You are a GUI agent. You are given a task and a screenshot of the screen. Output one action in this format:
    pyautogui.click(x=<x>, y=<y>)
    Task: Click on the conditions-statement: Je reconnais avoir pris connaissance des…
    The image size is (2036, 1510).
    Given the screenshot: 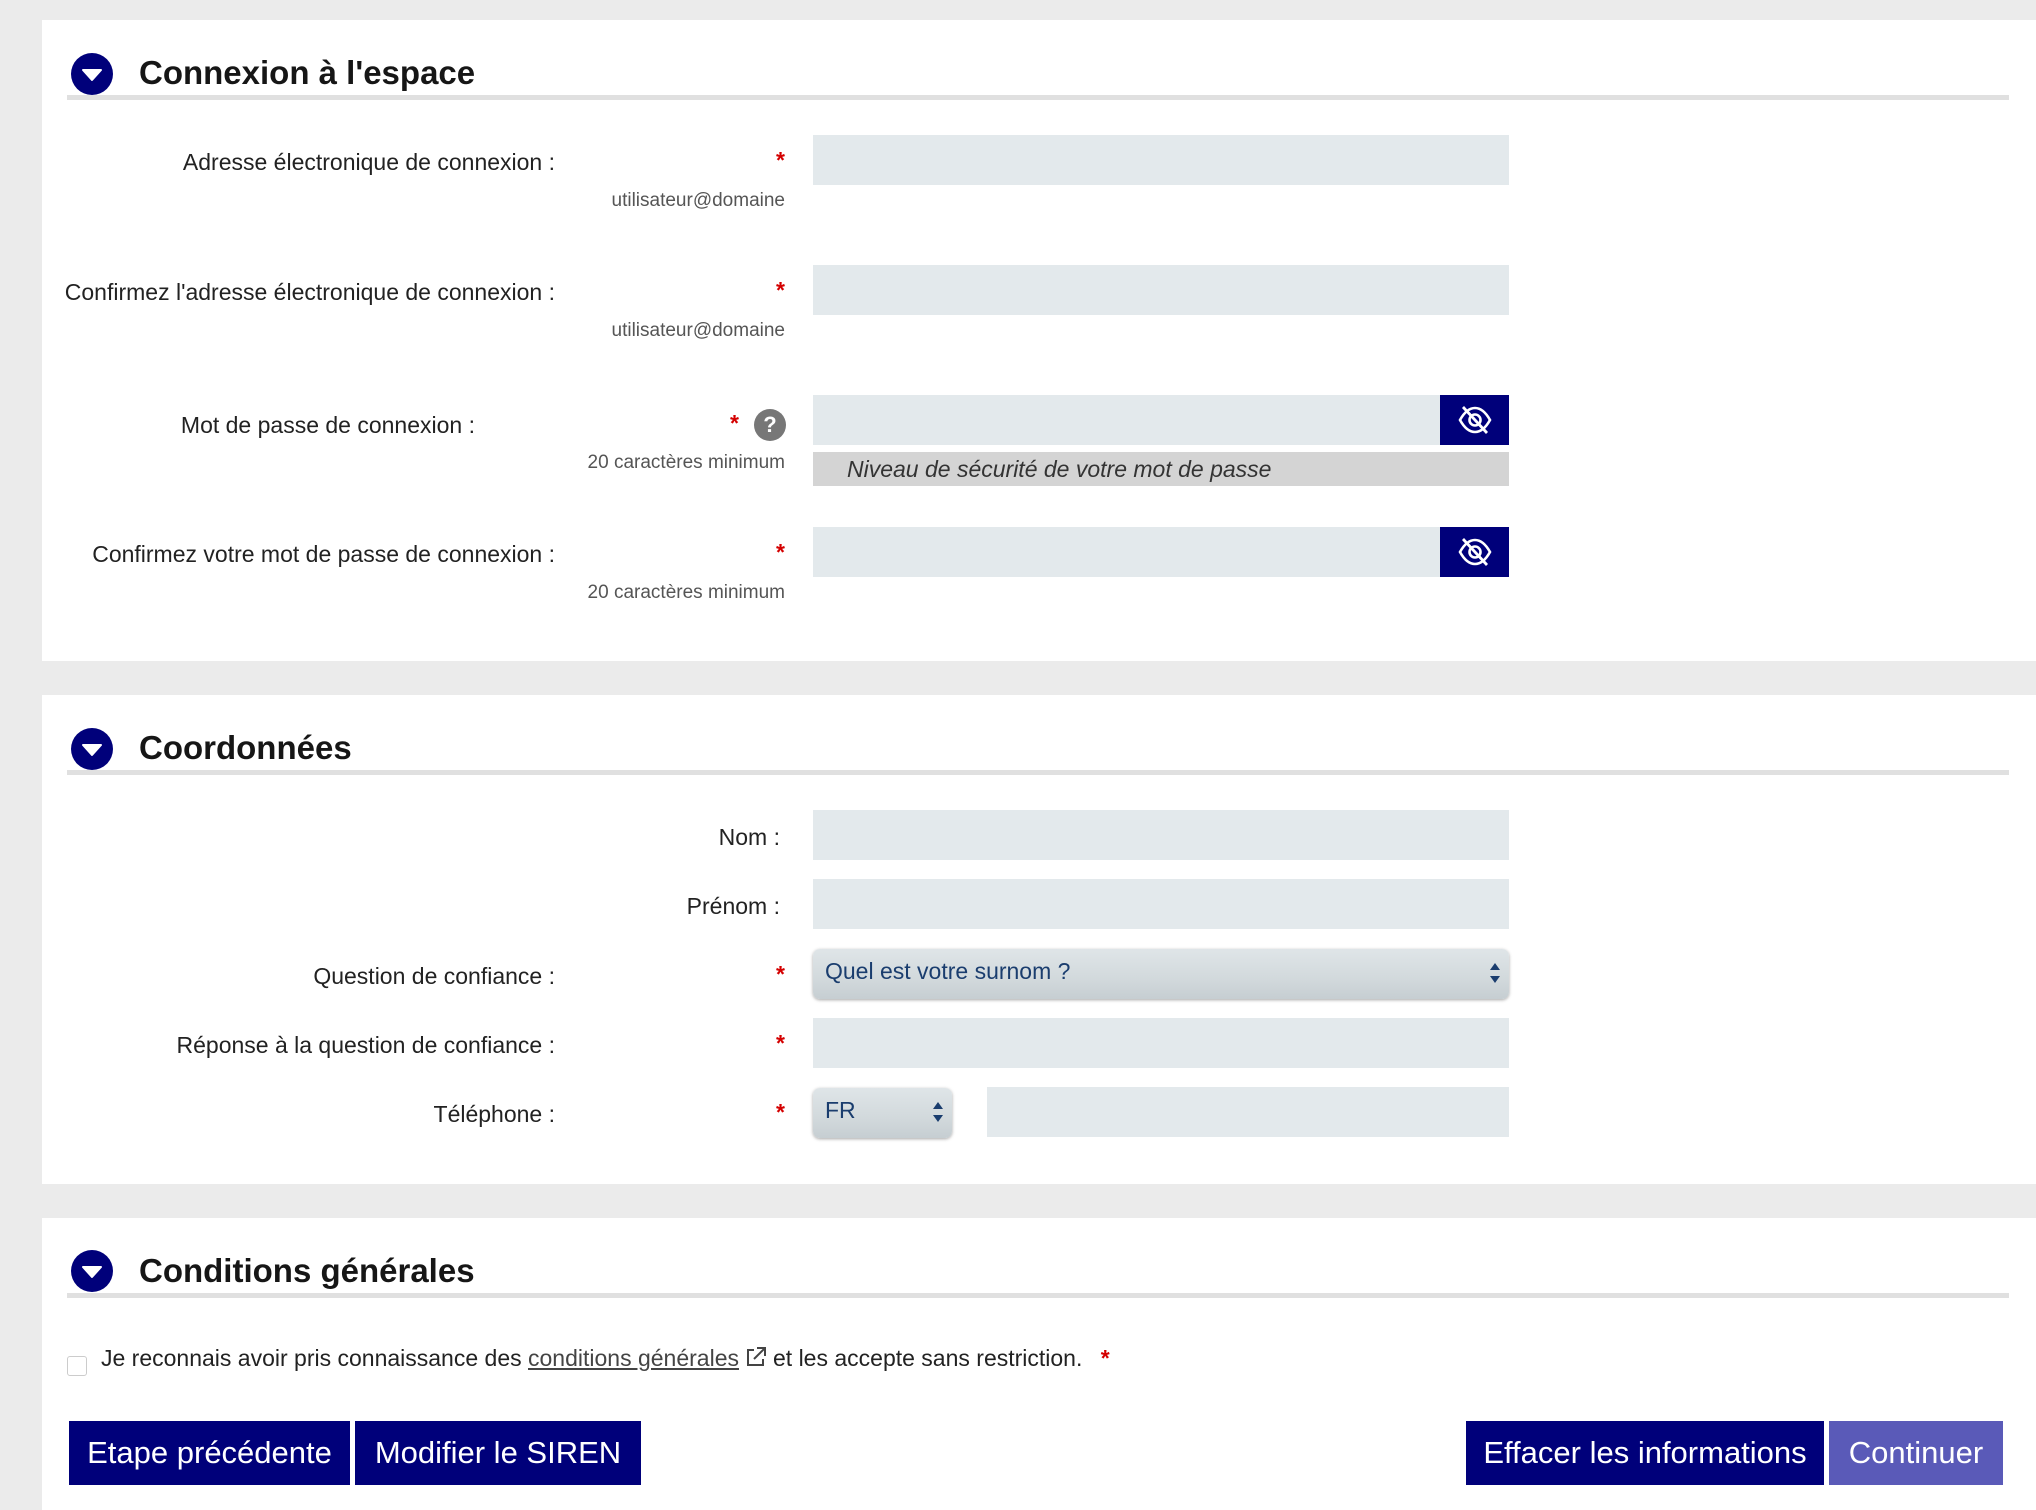 What is the action you would take?
    pyautogui.click(x=605, y=1358)
    